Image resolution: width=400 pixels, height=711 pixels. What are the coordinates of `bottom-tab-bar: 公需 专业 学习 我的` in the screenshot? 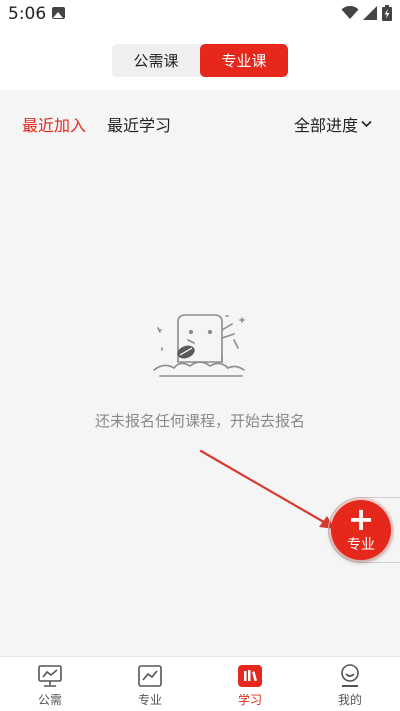 It's located at (200, 683).